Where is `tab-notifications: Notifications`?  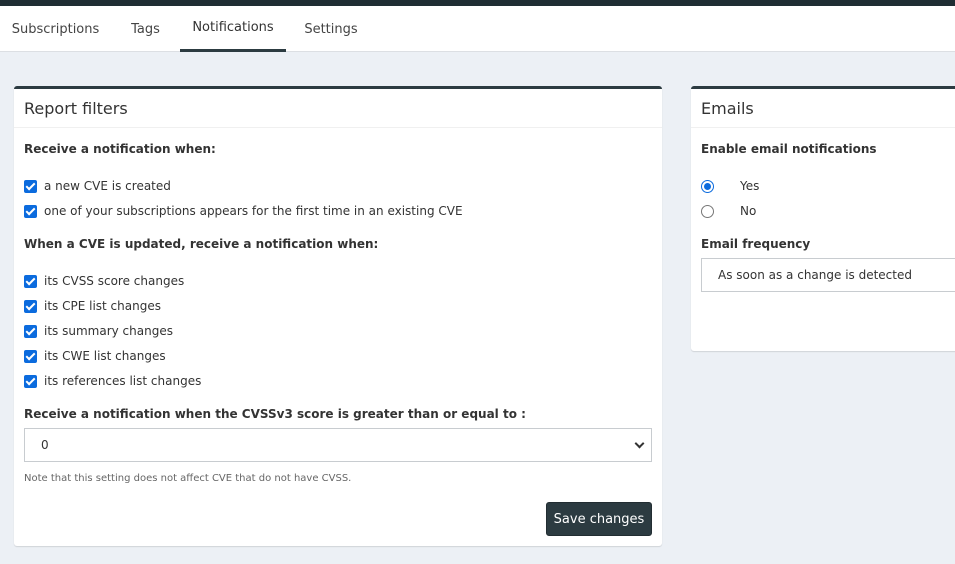
tab-notifications: Notifications is located at coordinates (233, 29).